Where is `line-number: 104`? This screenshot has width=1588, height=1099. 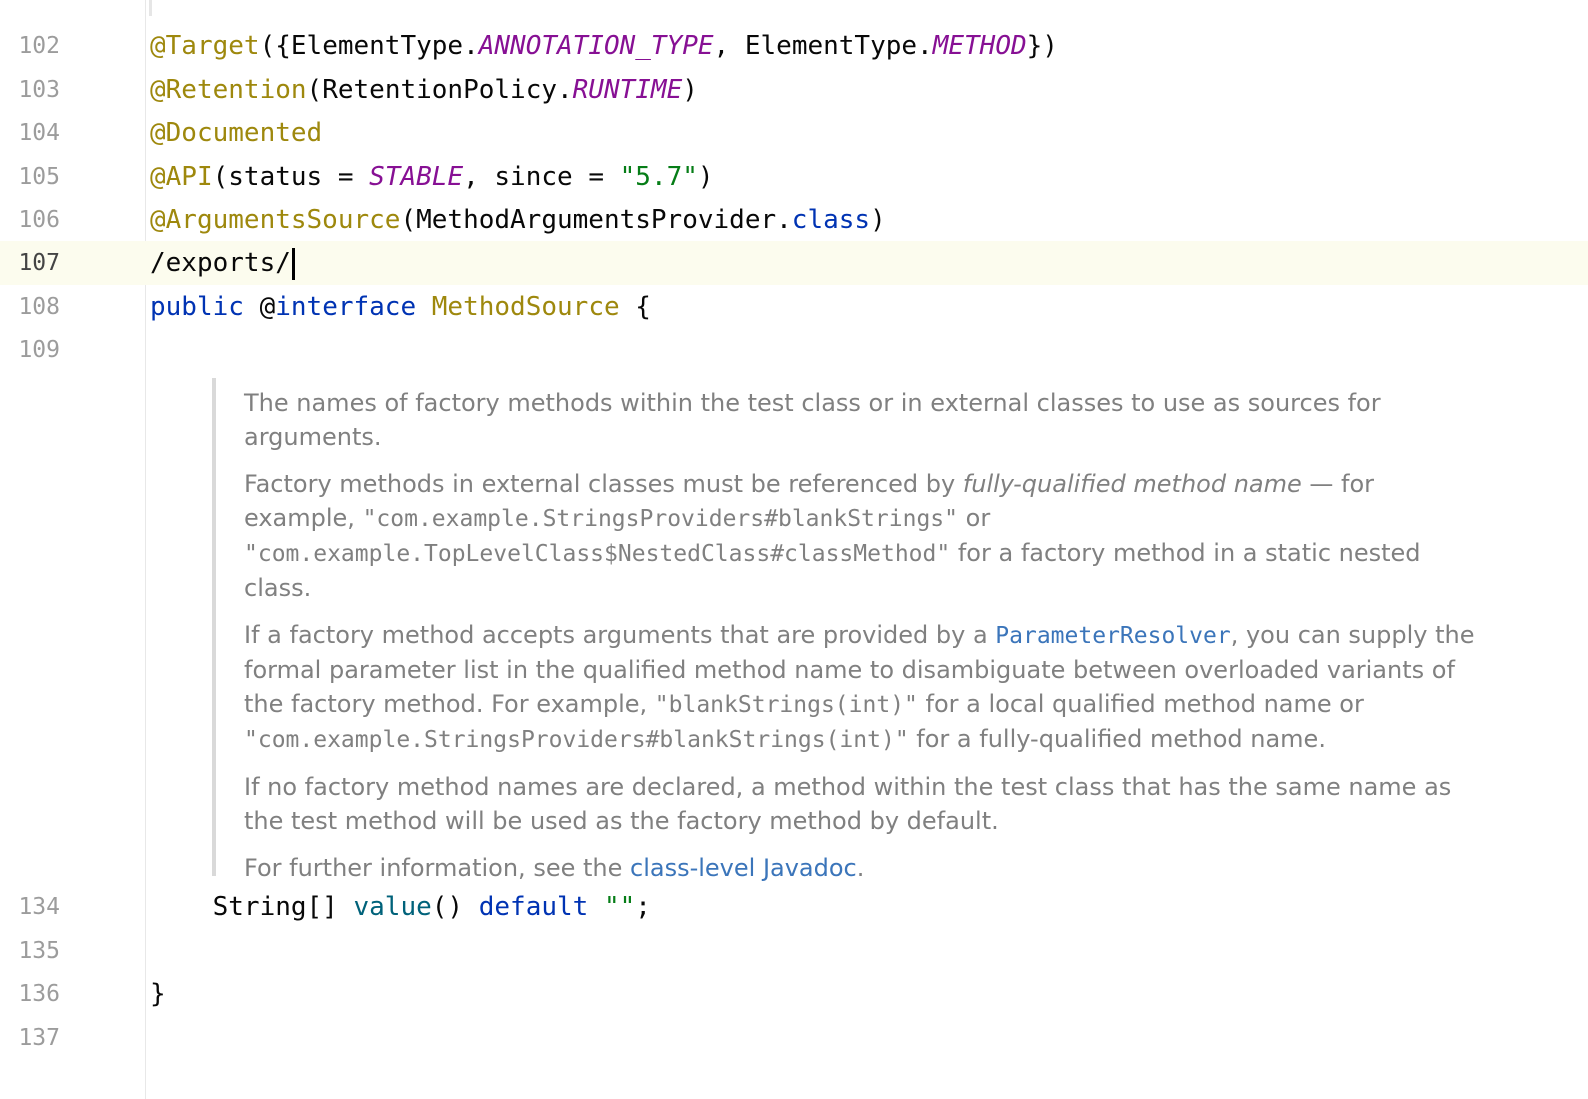
line-number: 104 is located at coordinates (39, 133).